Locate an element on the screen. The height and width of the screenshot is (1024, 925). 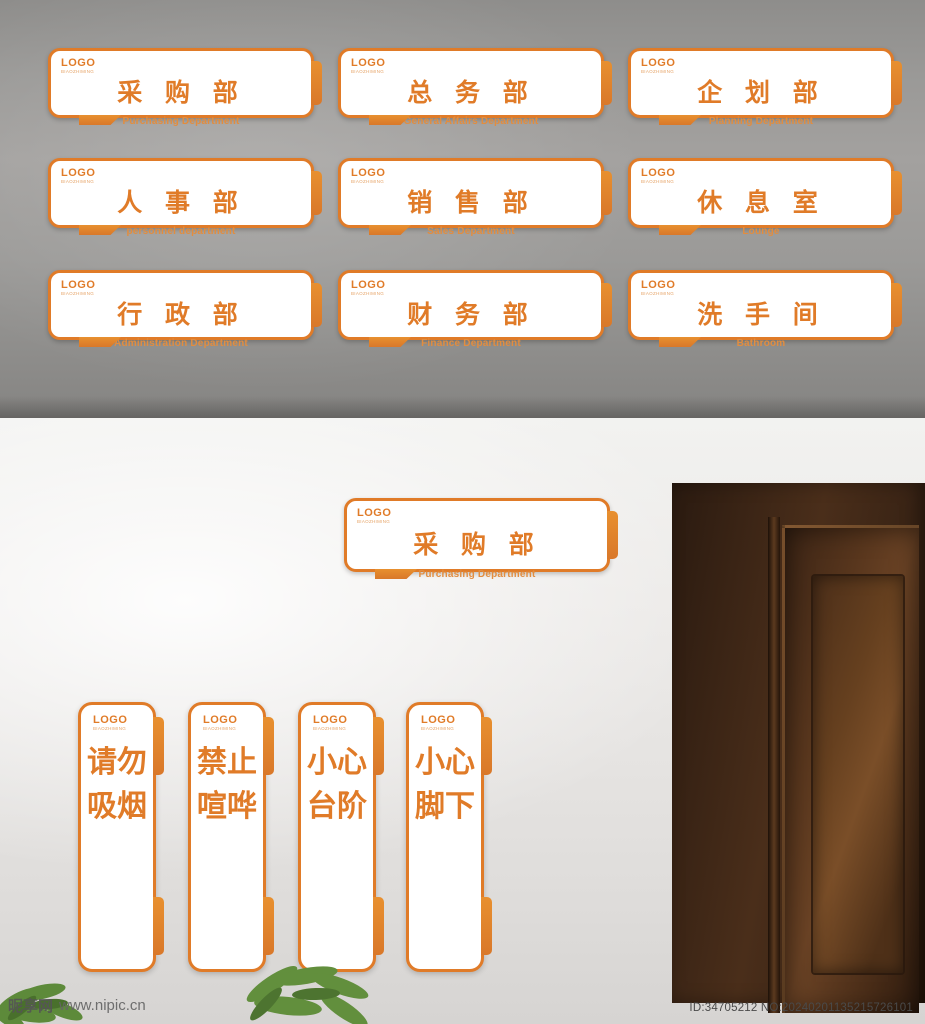
sign-plate: LOGO BIAOZHIMING 休 息 室 Lounge is located at coordinates (765, 197).